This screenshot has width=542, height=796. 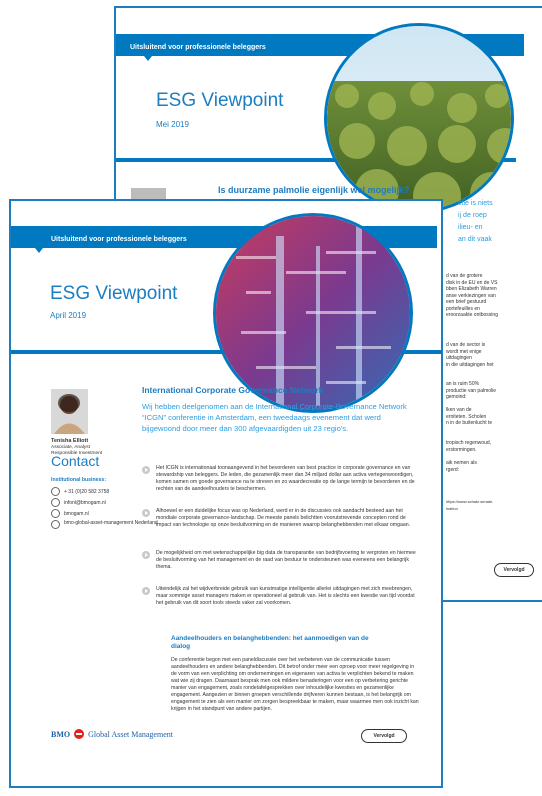 I want to click on back-text-block-6: aik nemen als rgerd:, so click(x=461, y=466).